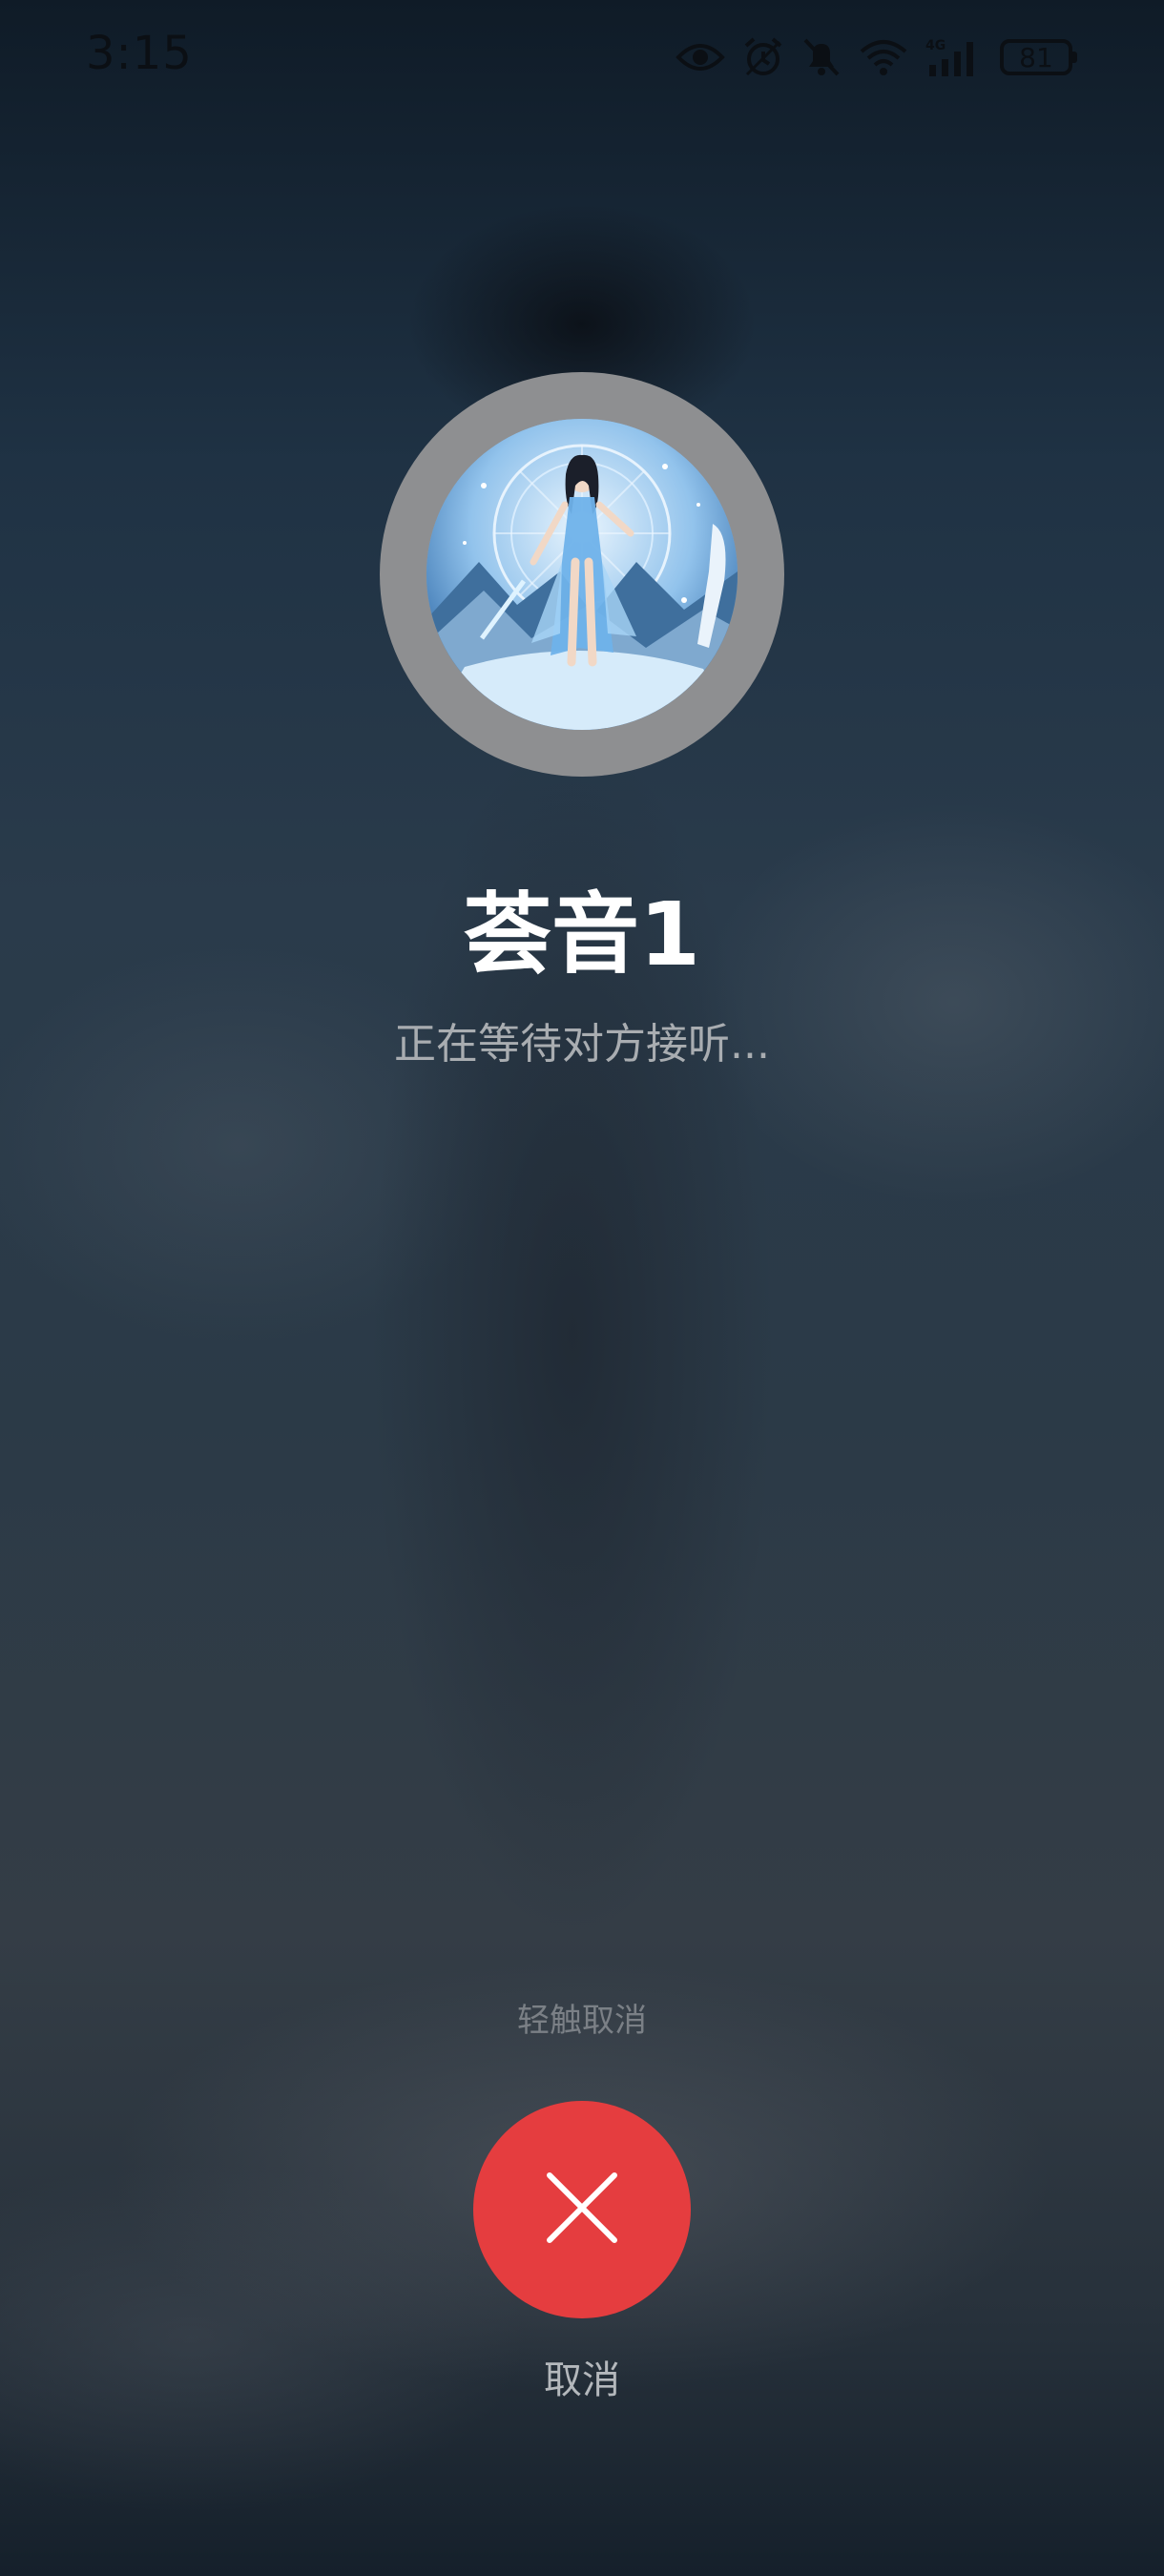 The height and width of the screenshot is (2576, 1164). Describe the element at coordinates (140, 53) in the screenshot. I see `status-time: 3:15` at that location.